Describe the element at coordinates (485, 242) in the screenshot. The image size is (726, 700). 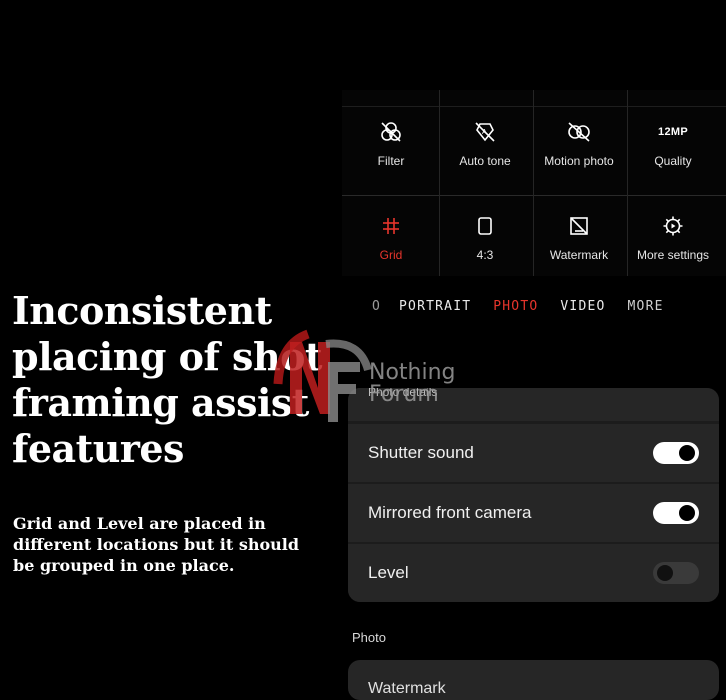
I see `quick-setting-aspect-ratio: 4:3` at that location.